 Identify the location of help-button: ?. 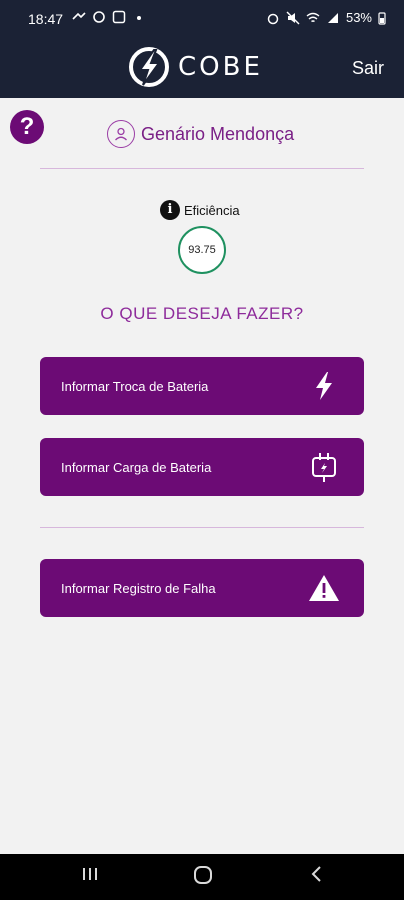
(27, 127).